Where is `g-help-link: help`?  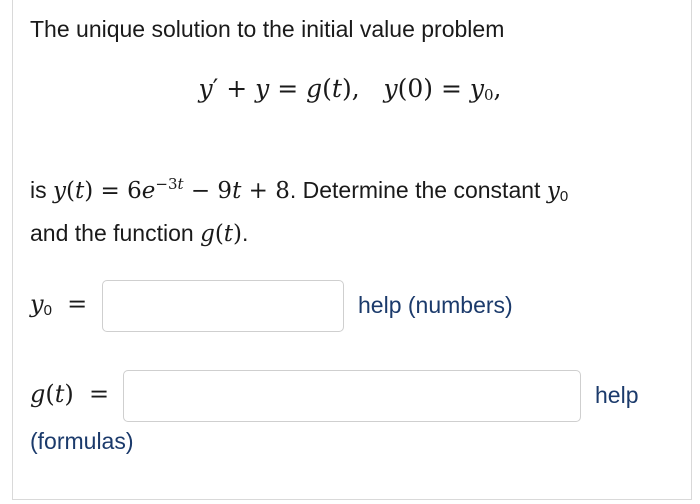 g-help-link: help is located at coordinates (616, 395).